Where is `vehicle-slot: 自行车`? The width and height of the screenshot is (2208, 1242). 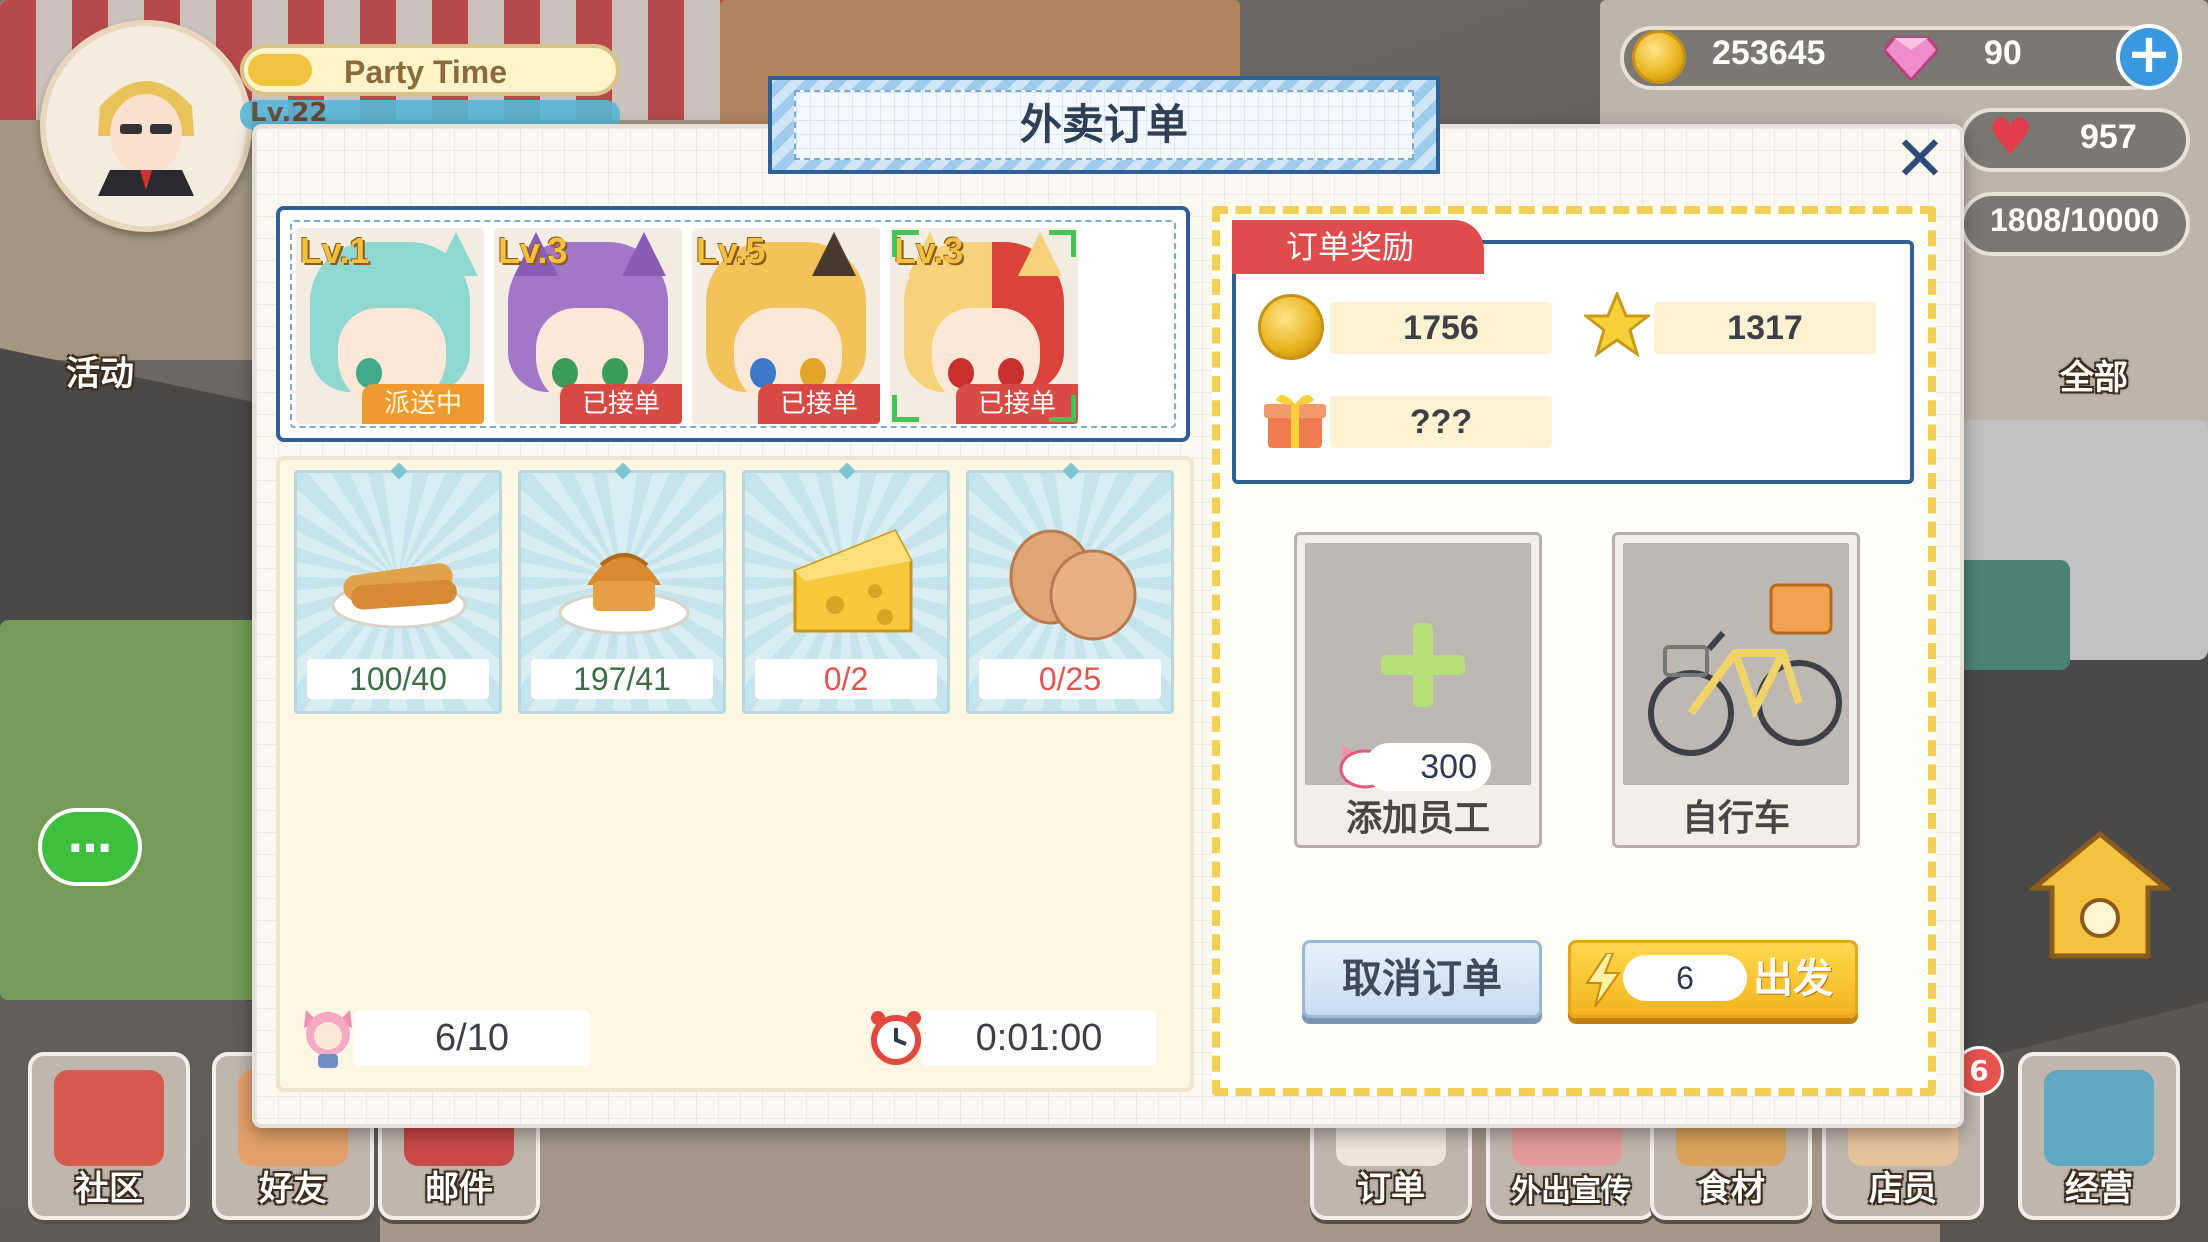 vehicle-slot: 自行车 is located at coordinates (1736, 690).